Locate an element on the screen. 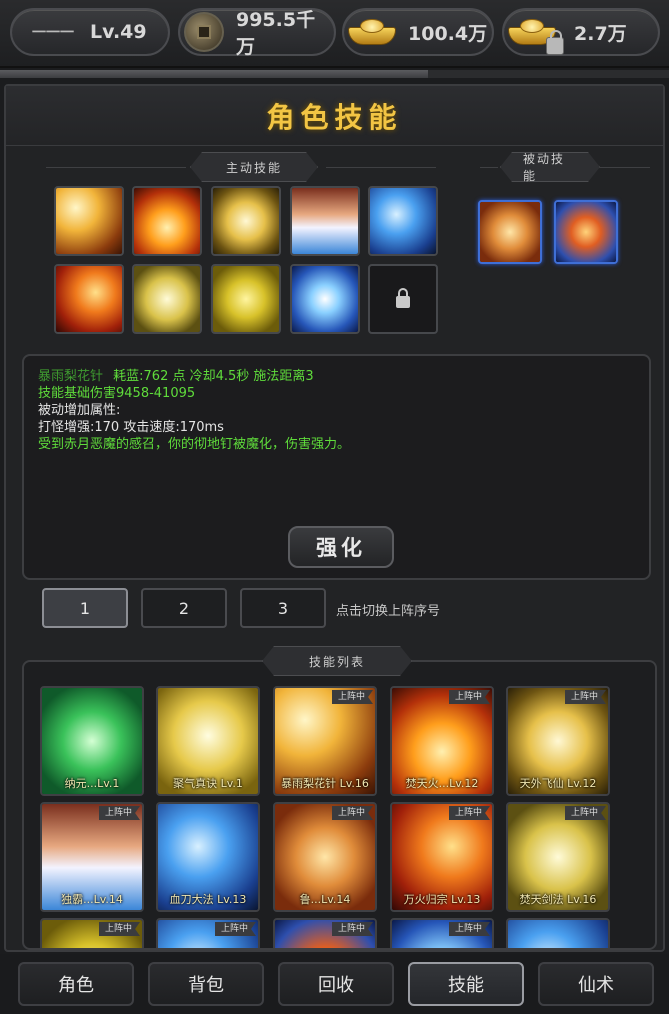 This screenshot has width=669, height=1014. blue-icon is located at coordinates (558, 934).